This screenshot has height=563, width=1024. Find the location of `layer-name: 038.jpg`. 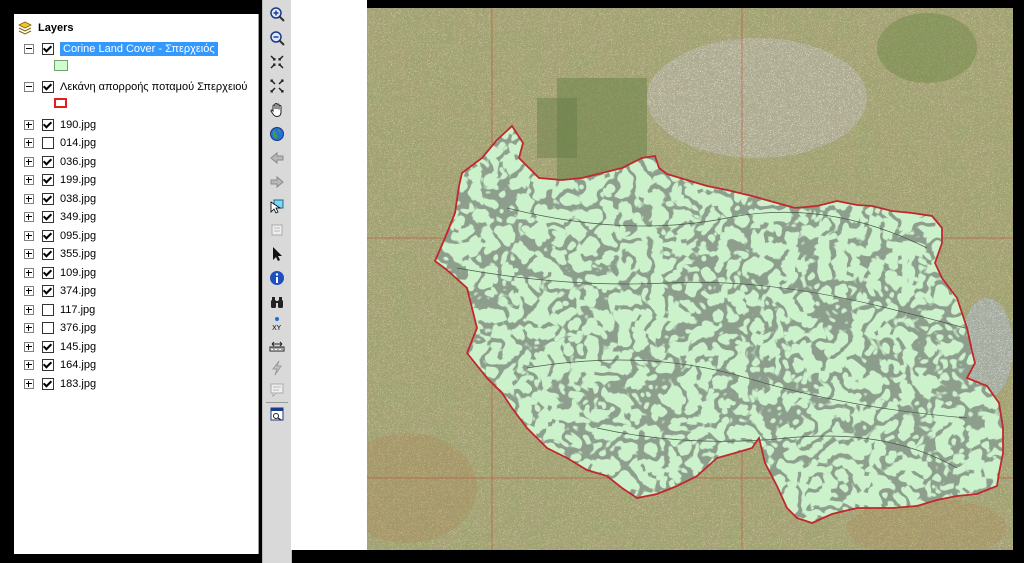

layer-name: 038.jpg is located at coordinates (78, 199).